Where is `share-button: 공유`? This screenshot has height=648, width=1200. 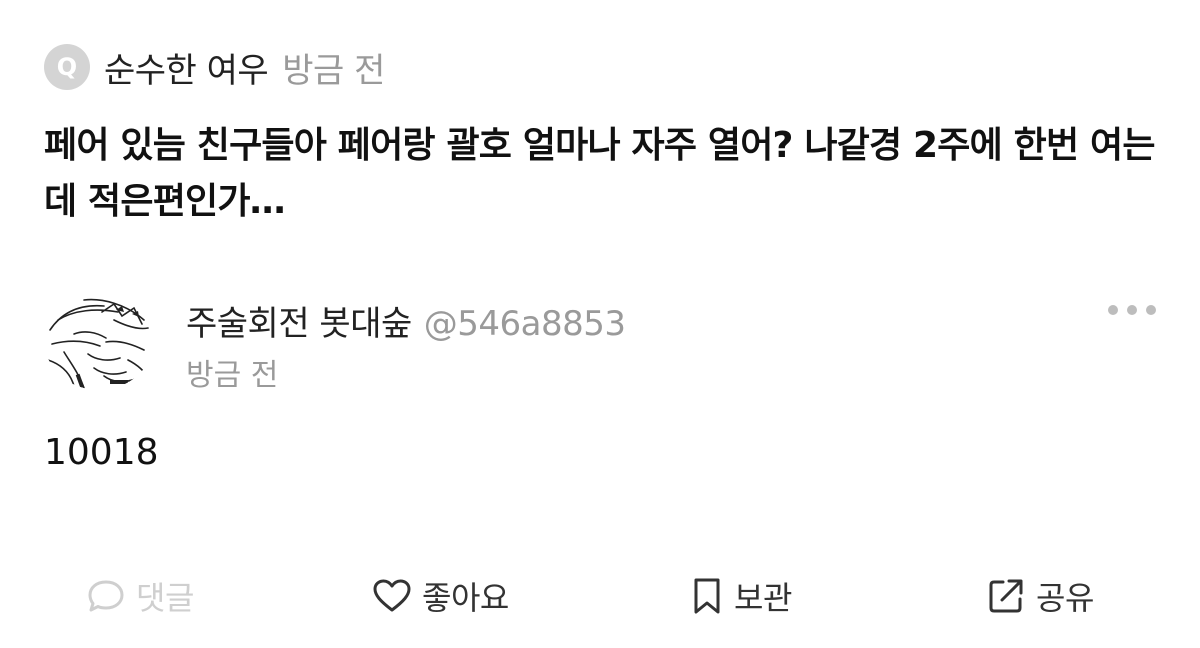 share-button: 공유 is located at coordinates (1040, 596).